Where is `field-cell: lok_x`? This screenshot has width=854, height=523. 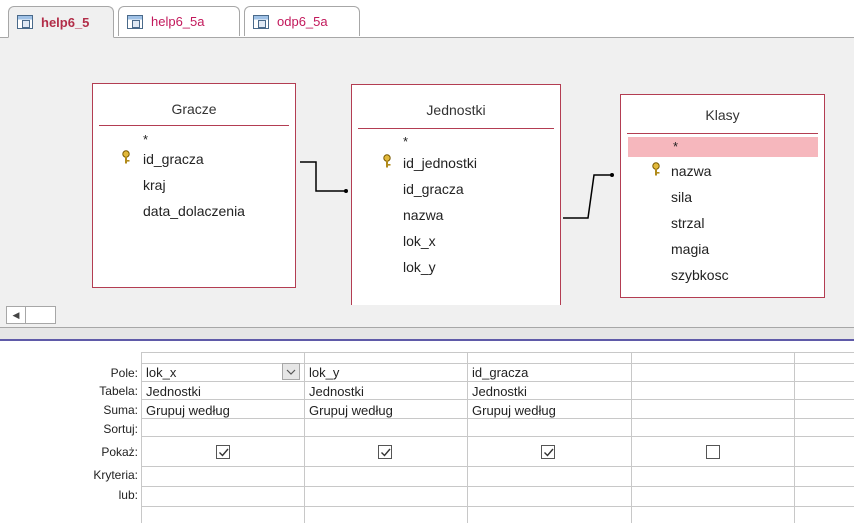
field-cell: lok_x is located at coordinates (161, 372).